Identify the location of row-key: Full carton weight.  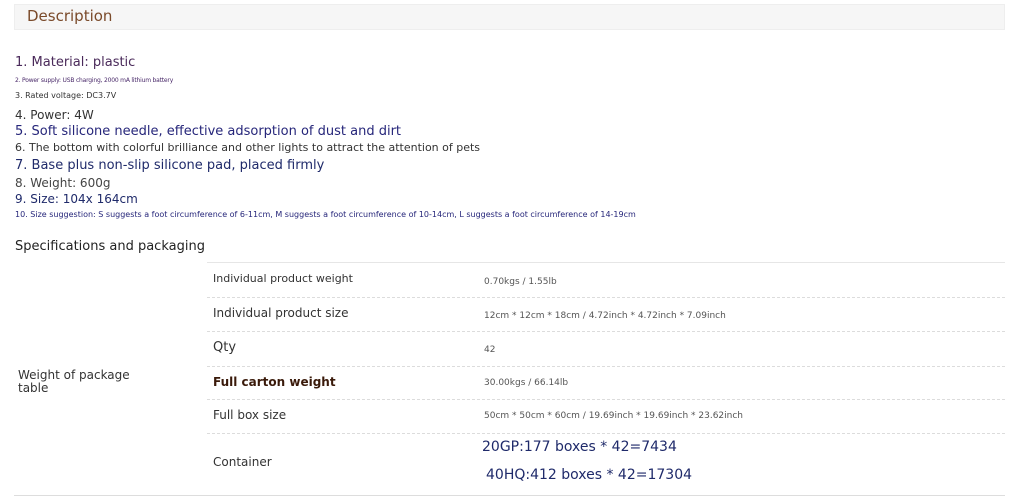
(274, 382).